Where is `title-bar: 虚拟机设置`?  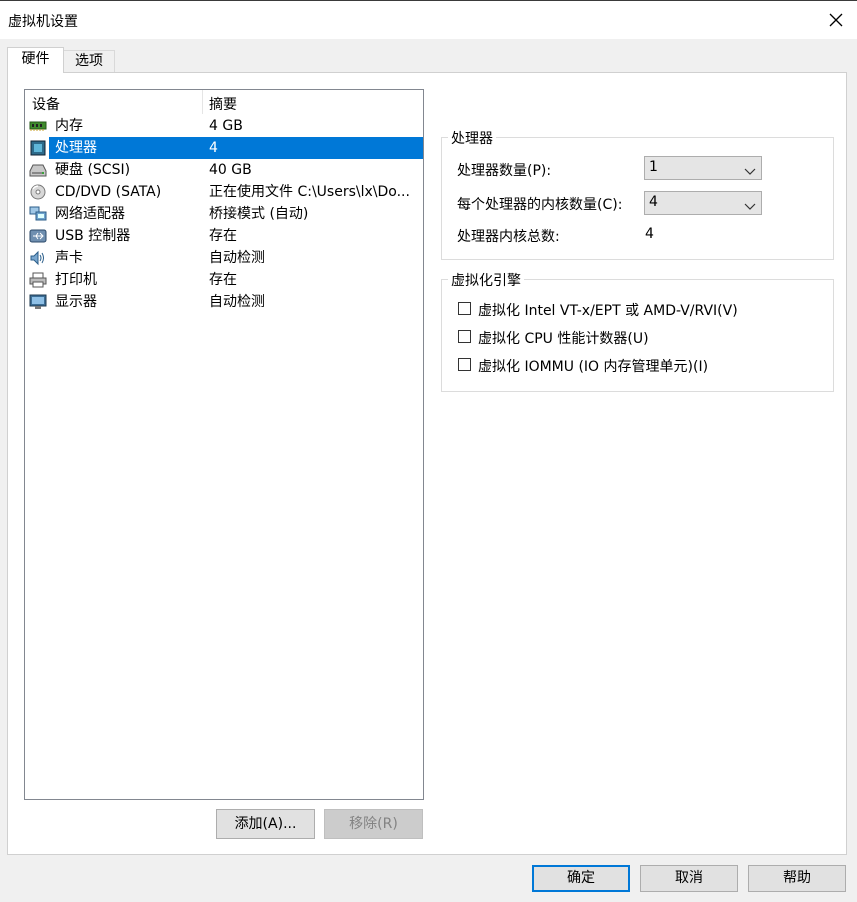
title-bar: 虚拟机设置 is located at coordinates (428, 20).